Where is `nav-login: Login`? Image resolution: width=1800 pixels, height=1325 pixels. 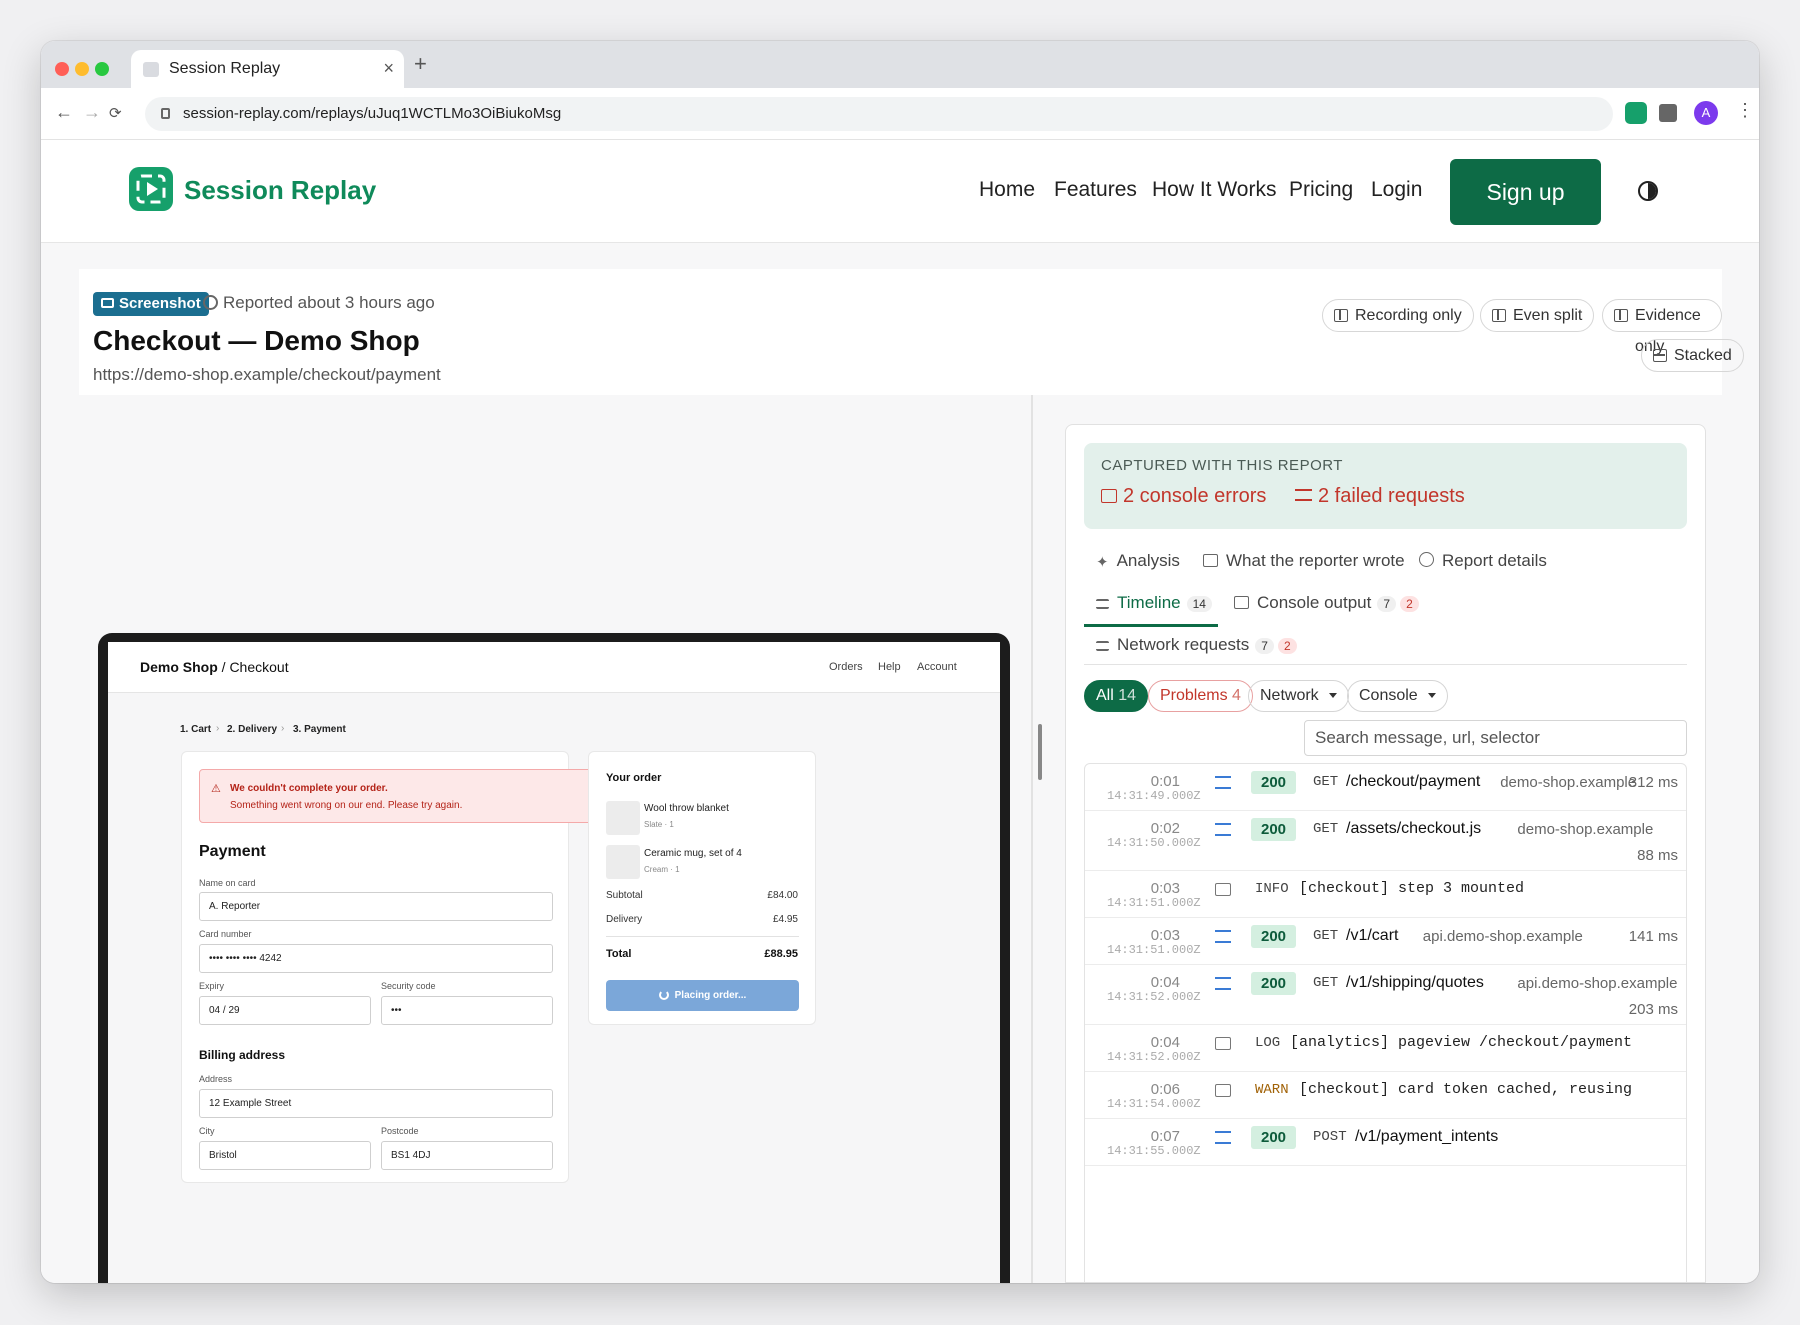
nav-login: Login is located at coordinates (1396, 190).